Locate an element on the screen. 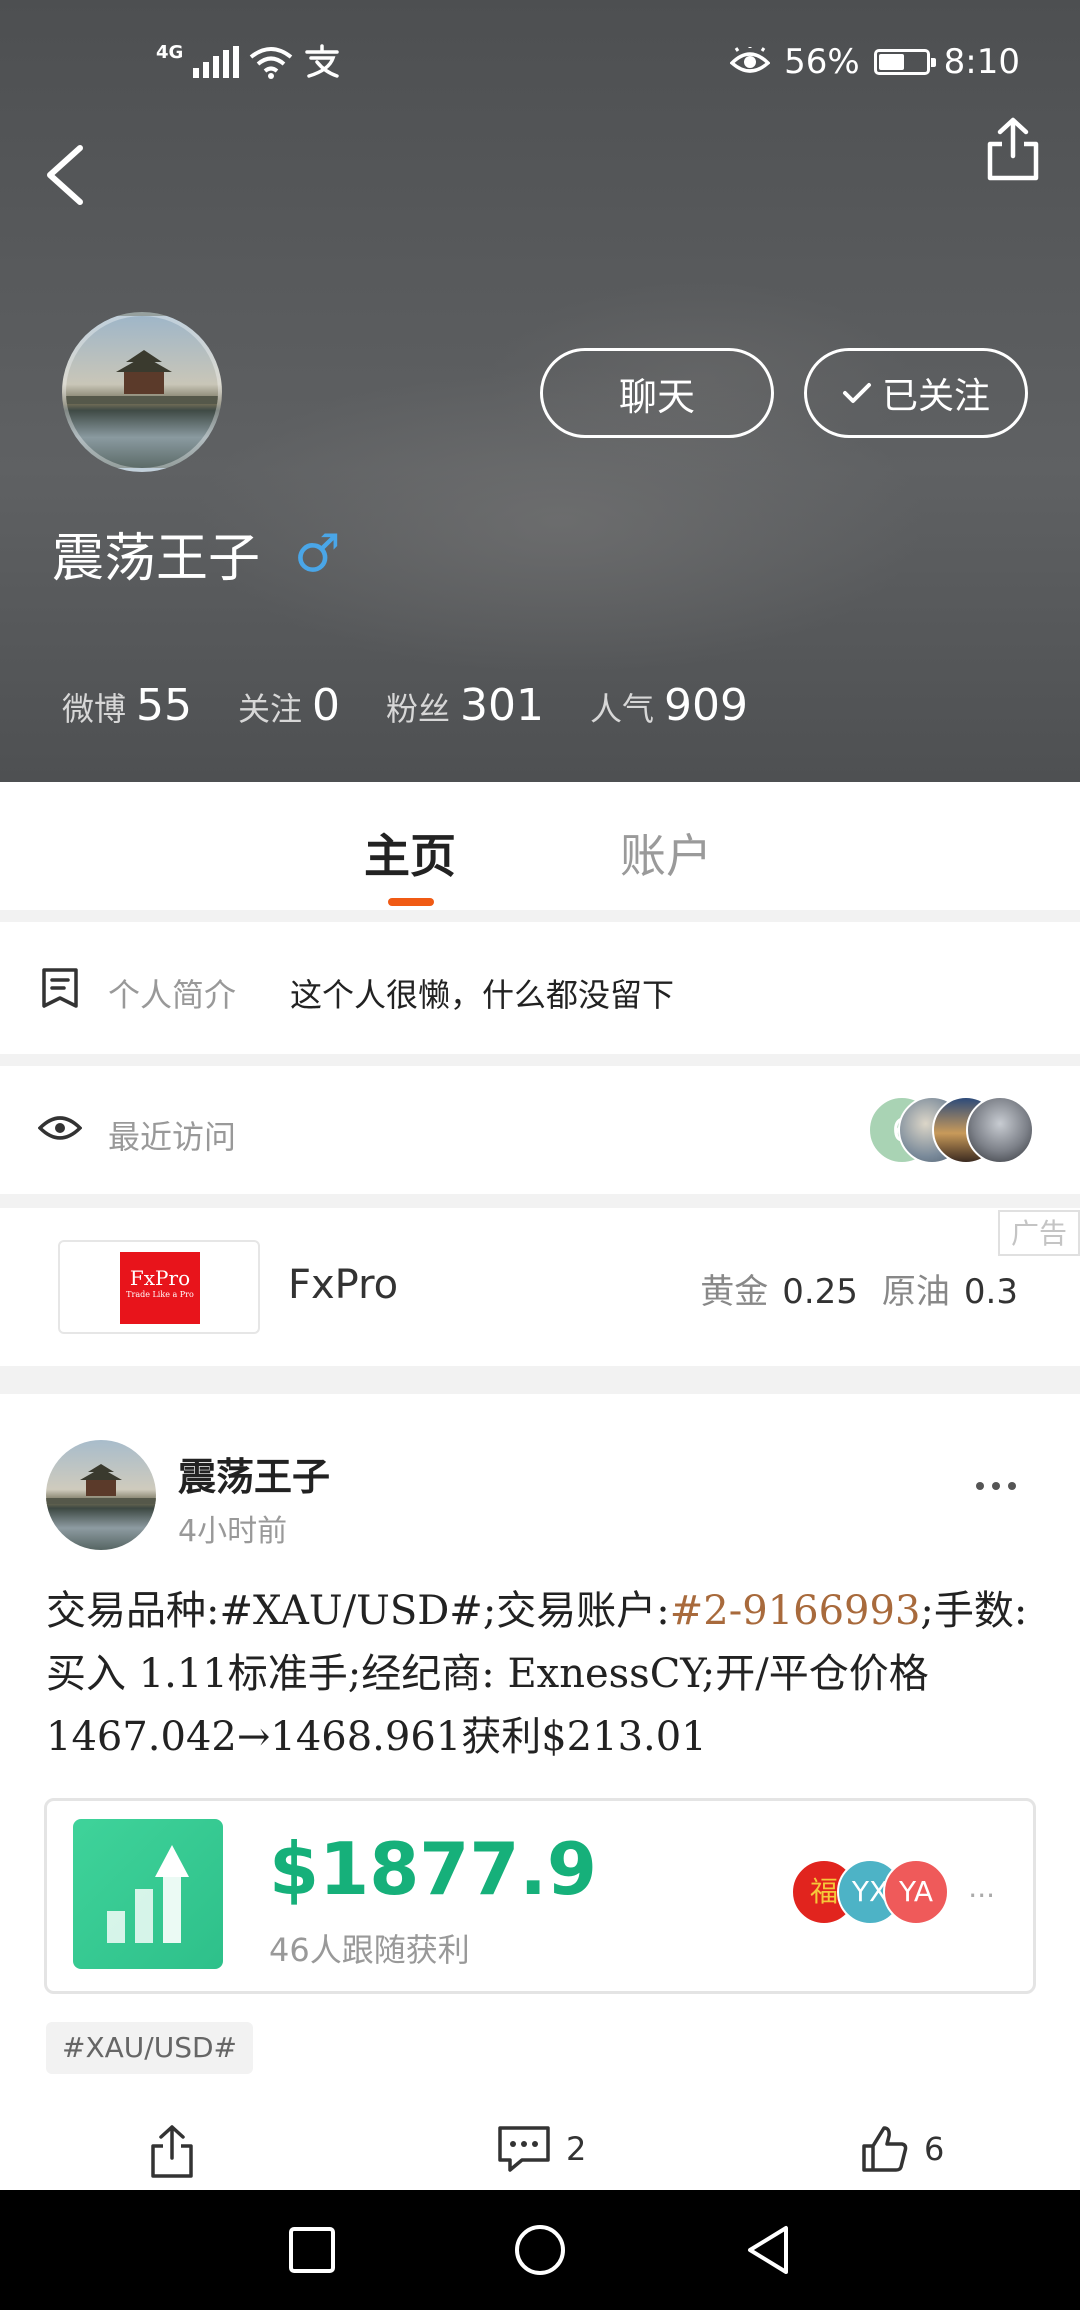 The height and width of the screenshot is (2310, 1080). network-type: 4G is located at coordinates (170, 52).